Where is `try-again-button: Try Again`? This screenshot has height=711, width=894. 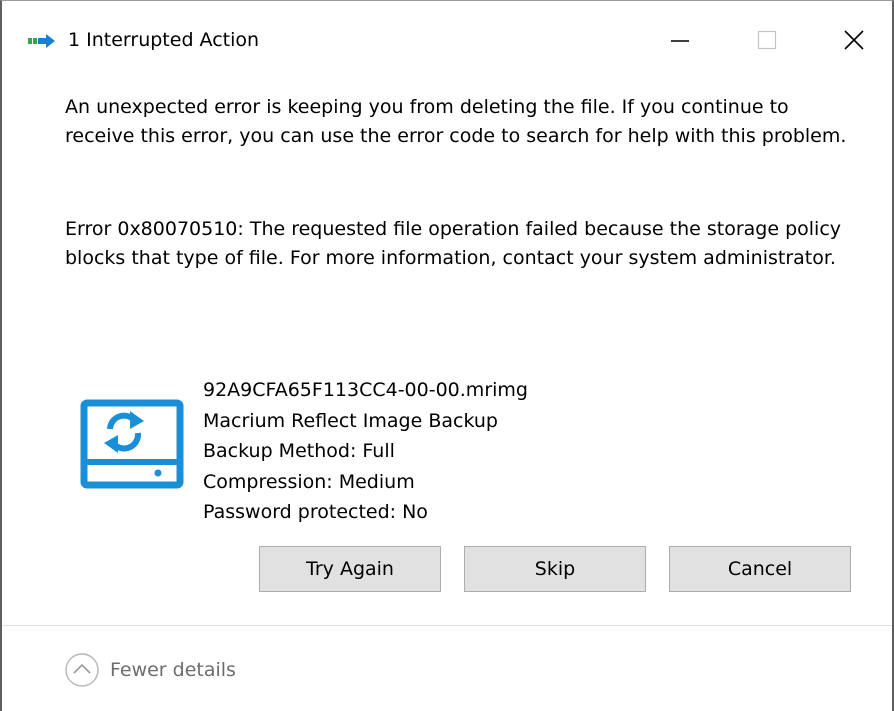 try-again-button: Try Again is located at coordinates (350, 569).